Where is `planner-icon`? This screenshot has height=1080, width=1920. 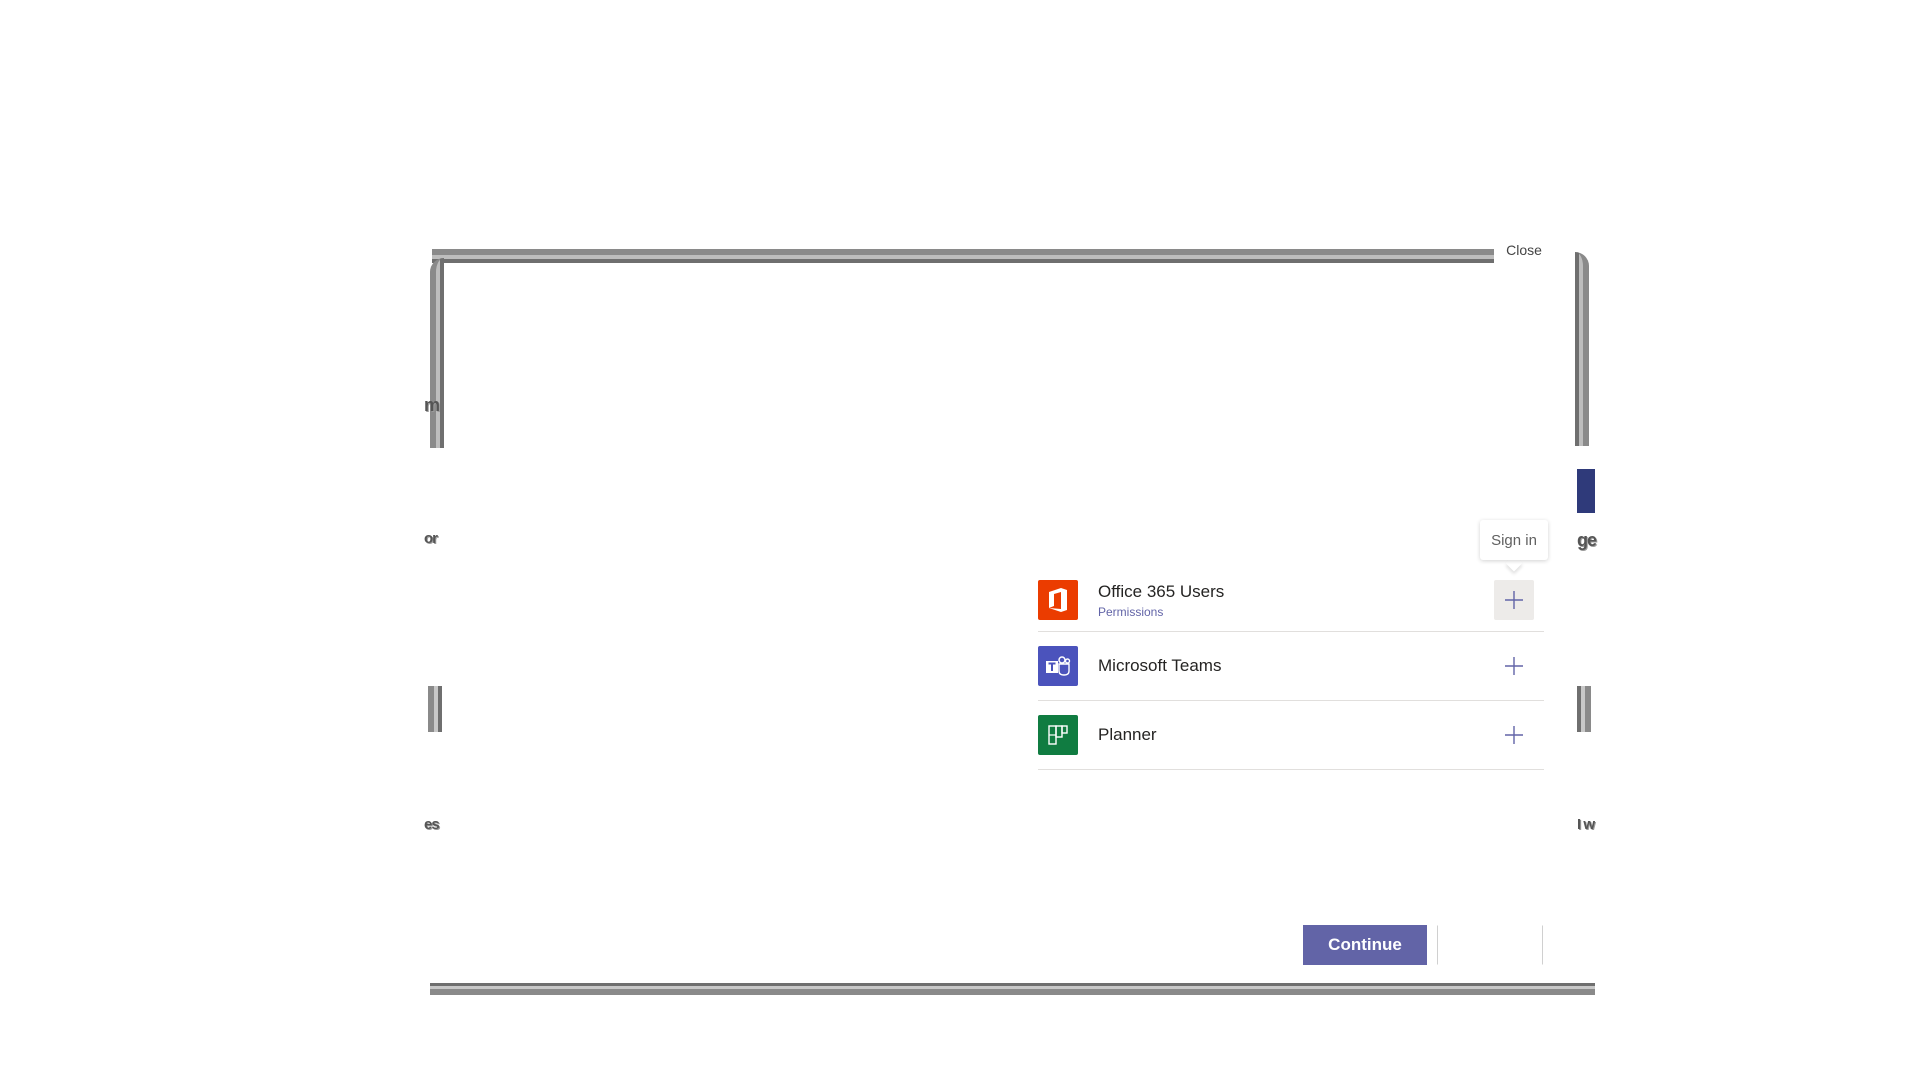 planner-icon is located at coordinates (1058, 735).